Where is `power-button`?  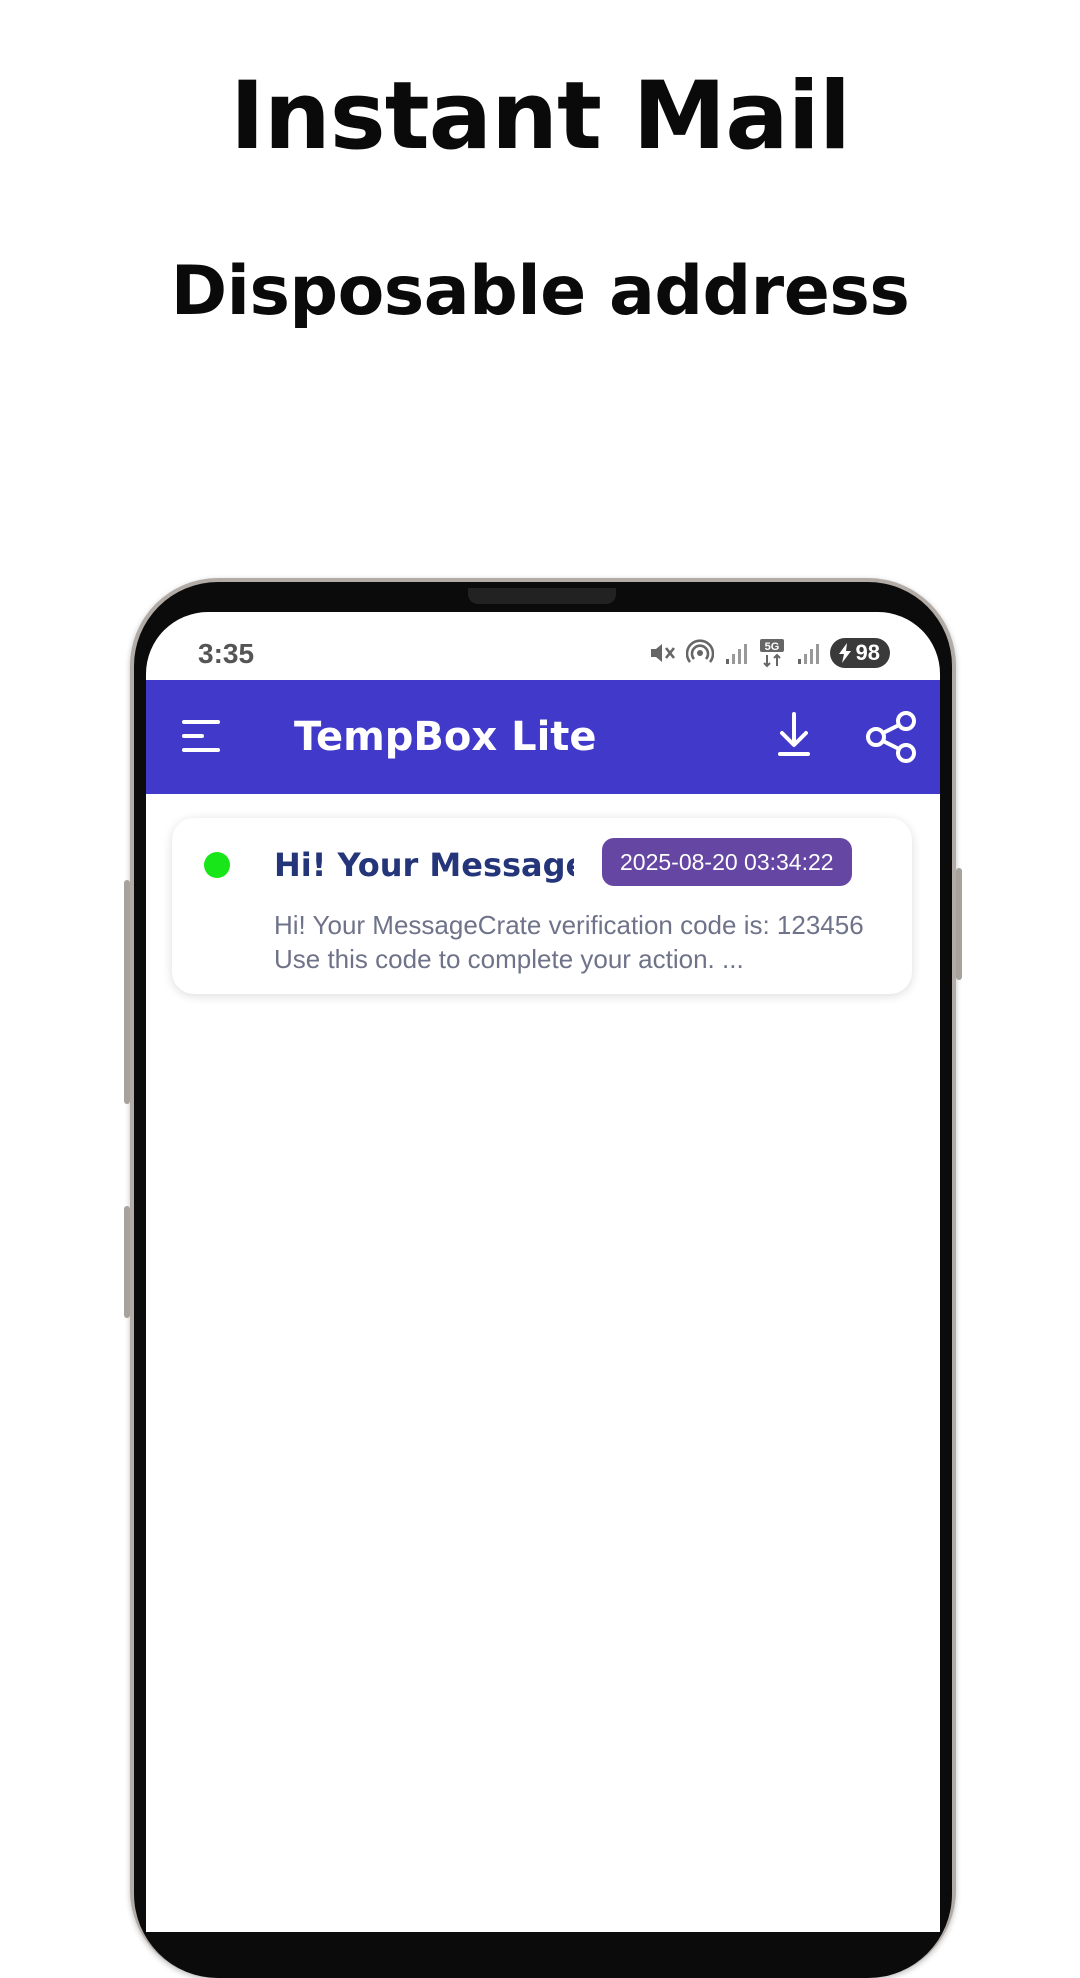 power-button is located at coordinates (959, 924).